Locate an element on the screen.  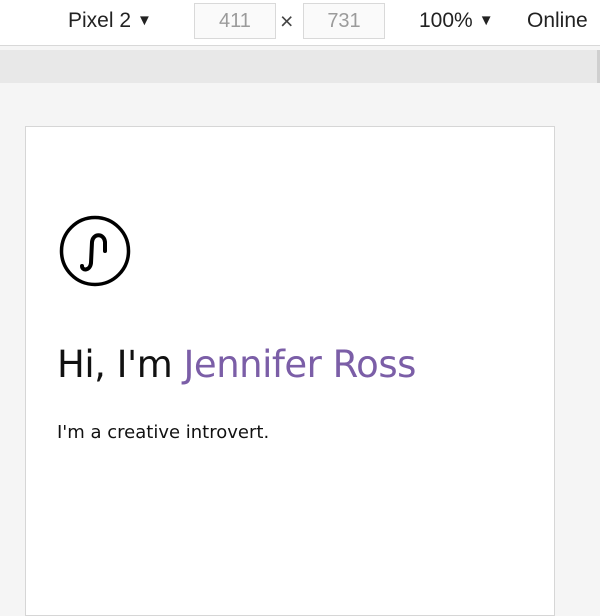
media-query-bar is located at coordinates (298, 66).